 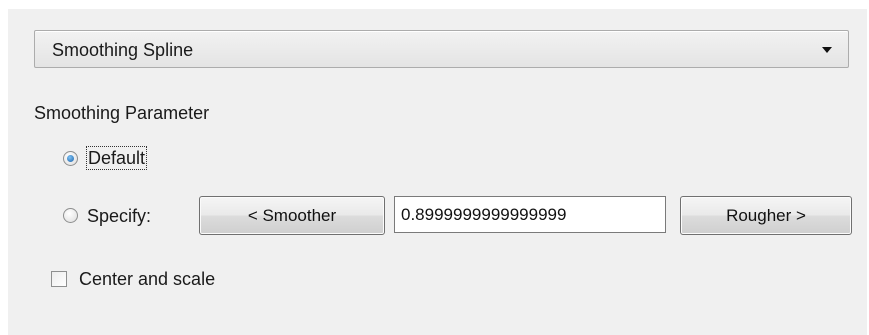 I want to click on smoother-button: < Smoother, so click(x=292, y=215).